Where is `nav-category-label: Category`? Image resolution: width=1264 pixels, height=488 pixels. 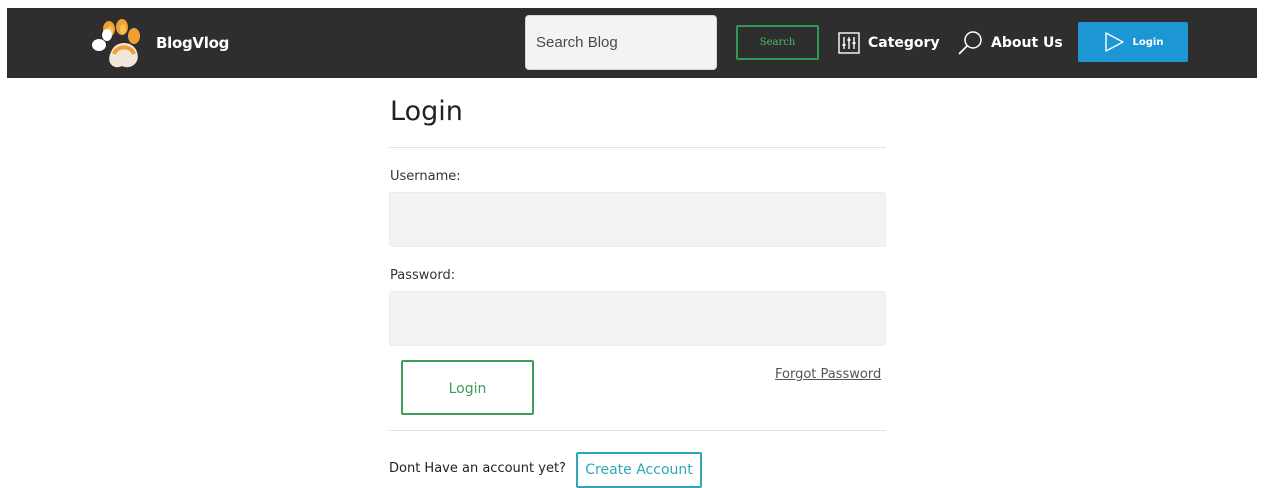
nav-category-label: Category is located at coordinates (904, 43).